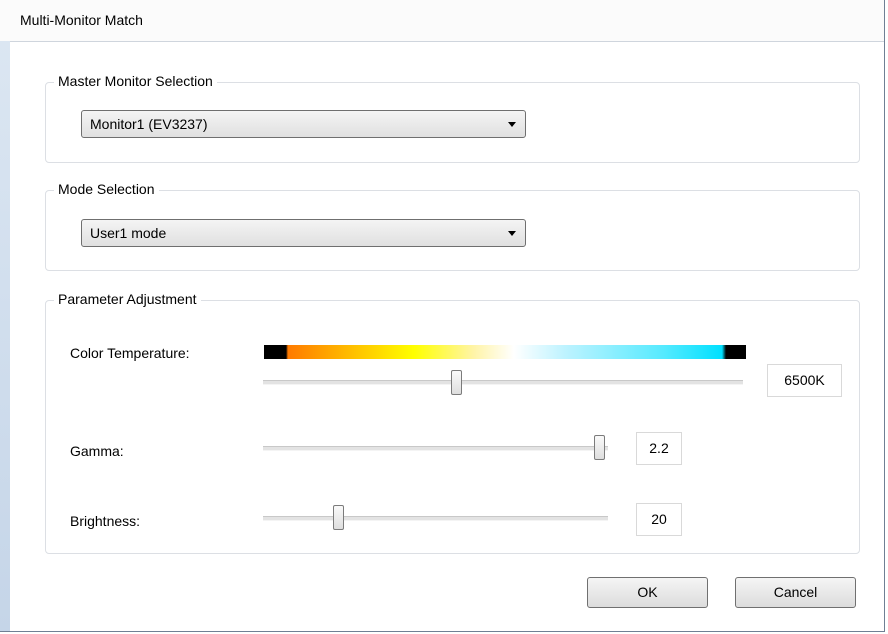 The image size is (888, 634). I want to click on master-monitor-group-label: Master Monitor Selection, so click(135, 81).